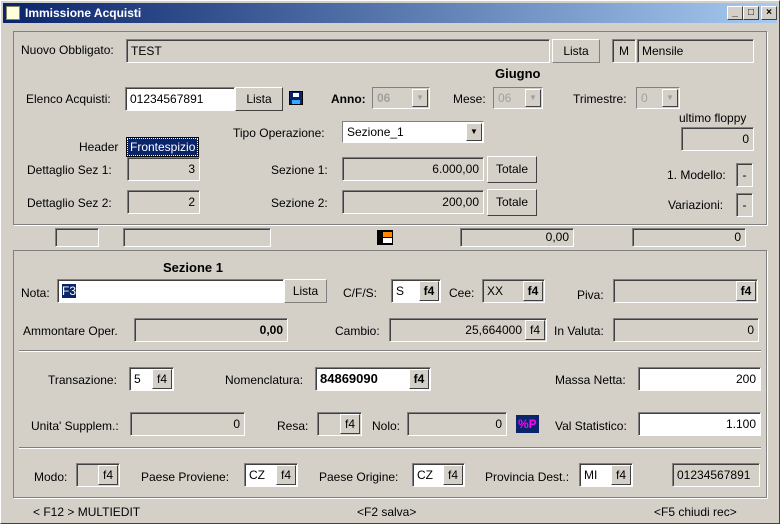  I want to click on cambio-label: Cambio:, so click(357, 331).